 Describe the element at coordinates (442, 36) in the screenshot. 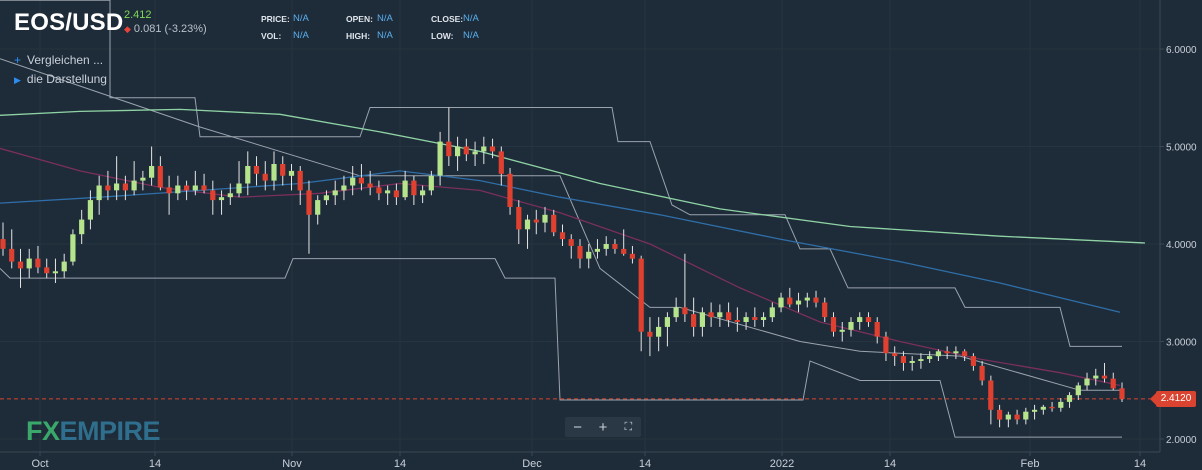

I see `stat-low-key: LOW:` at that location.